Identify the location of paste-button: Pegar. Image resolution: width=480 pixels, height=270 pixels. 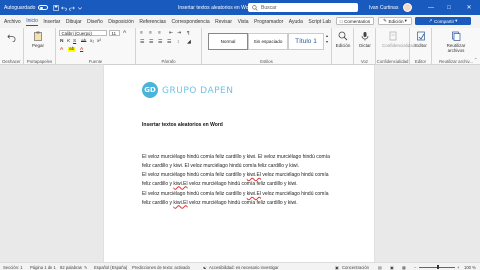
(38, 39).